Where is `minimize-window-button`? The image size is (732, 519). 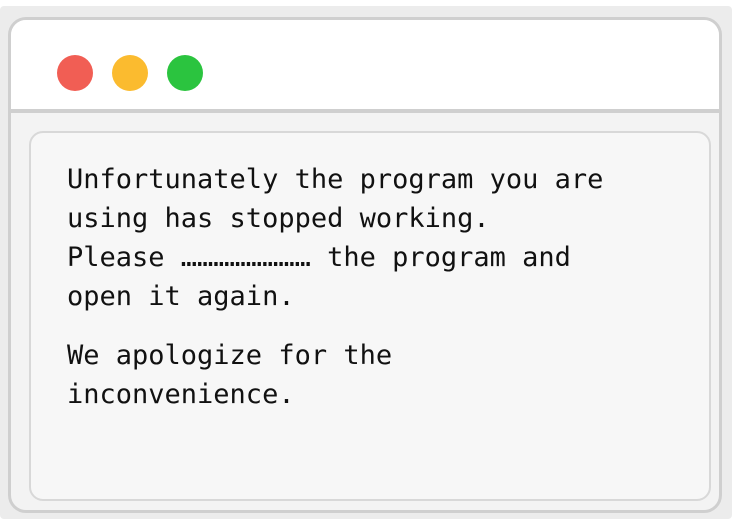 minimize-window-button is located at coordinates (130, 73).